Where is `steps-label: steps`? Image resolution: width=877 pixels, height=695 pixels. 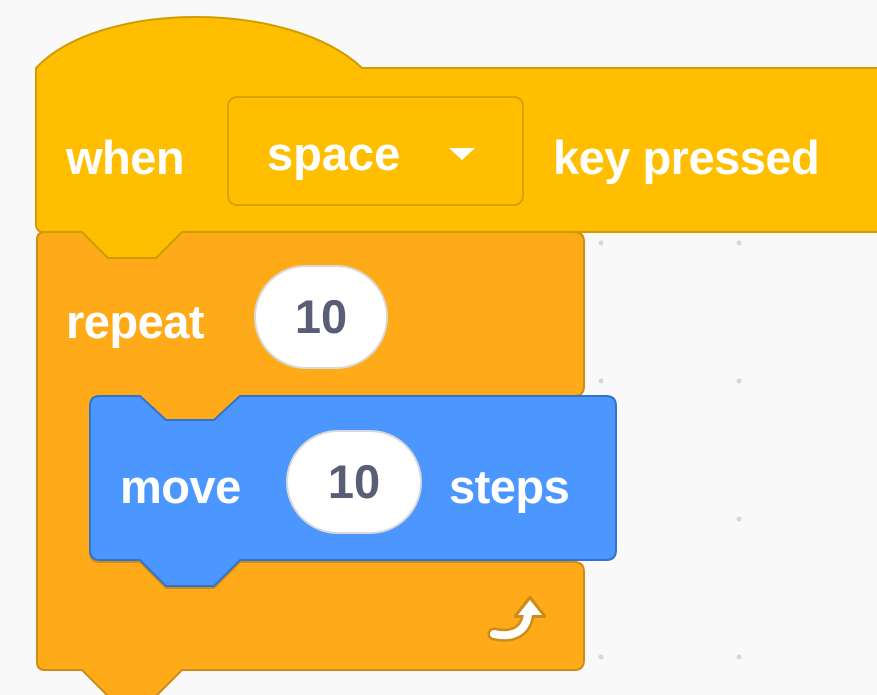
steps-label: steps is located at coordinates (509, 486).